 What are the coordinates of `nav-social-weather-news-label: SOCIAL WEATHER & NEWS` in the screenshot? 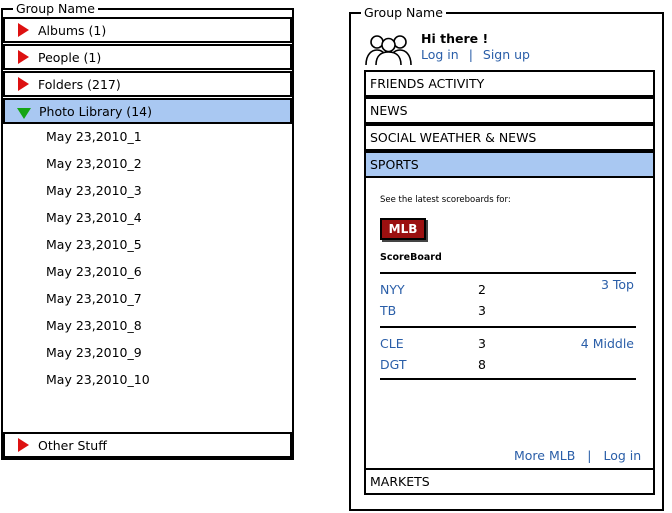 It's located at (453, 137).